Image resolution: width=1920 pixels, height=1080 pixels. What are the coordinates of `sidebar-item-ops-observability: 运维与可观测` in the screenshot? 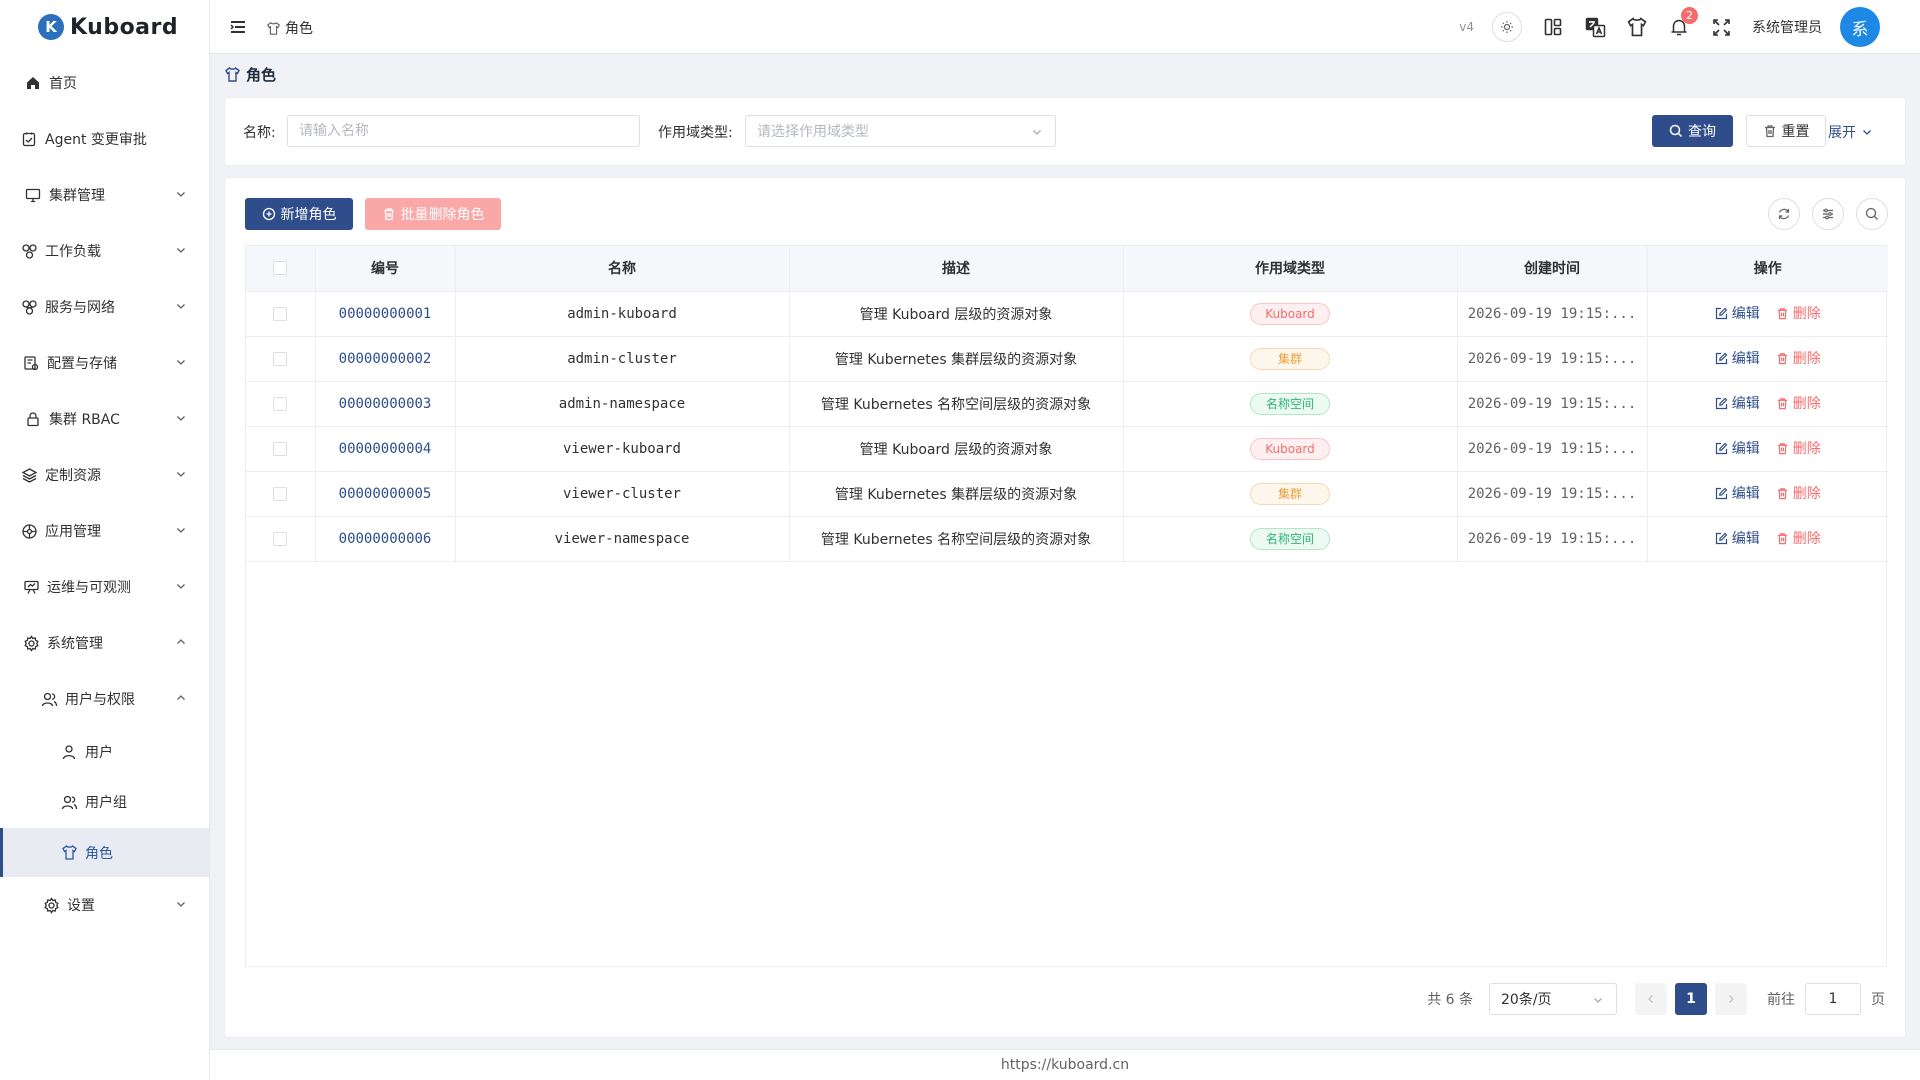 It's located at (104, 587).